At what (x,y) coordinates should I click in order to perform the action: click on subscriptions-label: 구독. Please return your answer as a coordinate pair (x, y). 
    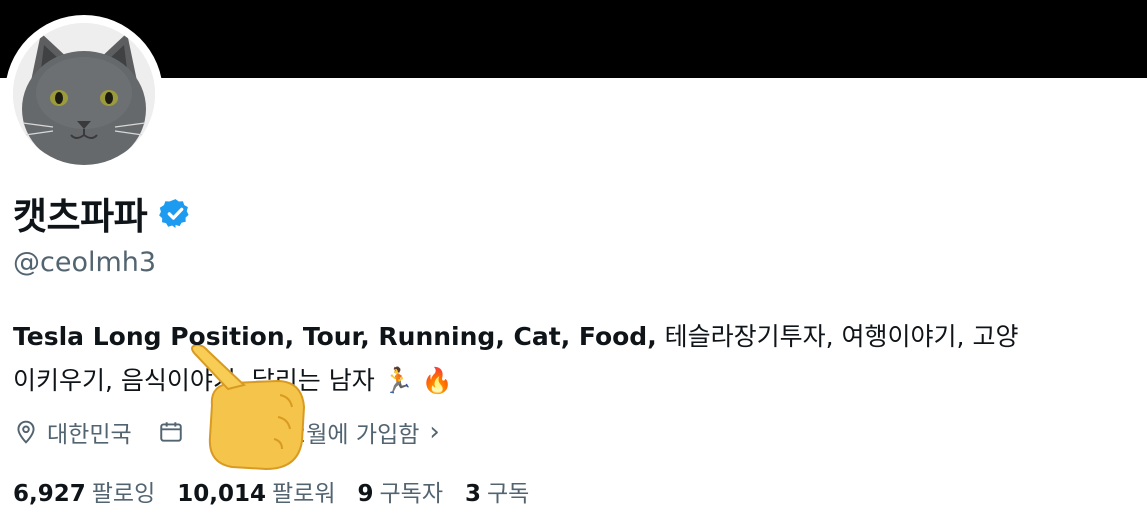
    Looking at the image, I should click on (508, 494).